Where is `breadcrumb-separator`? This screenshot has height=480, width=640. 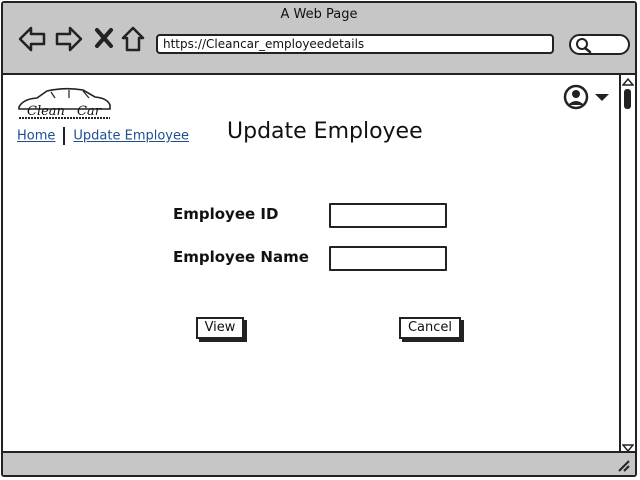 breadcrumb-separator is located at coordinates (64, 136).